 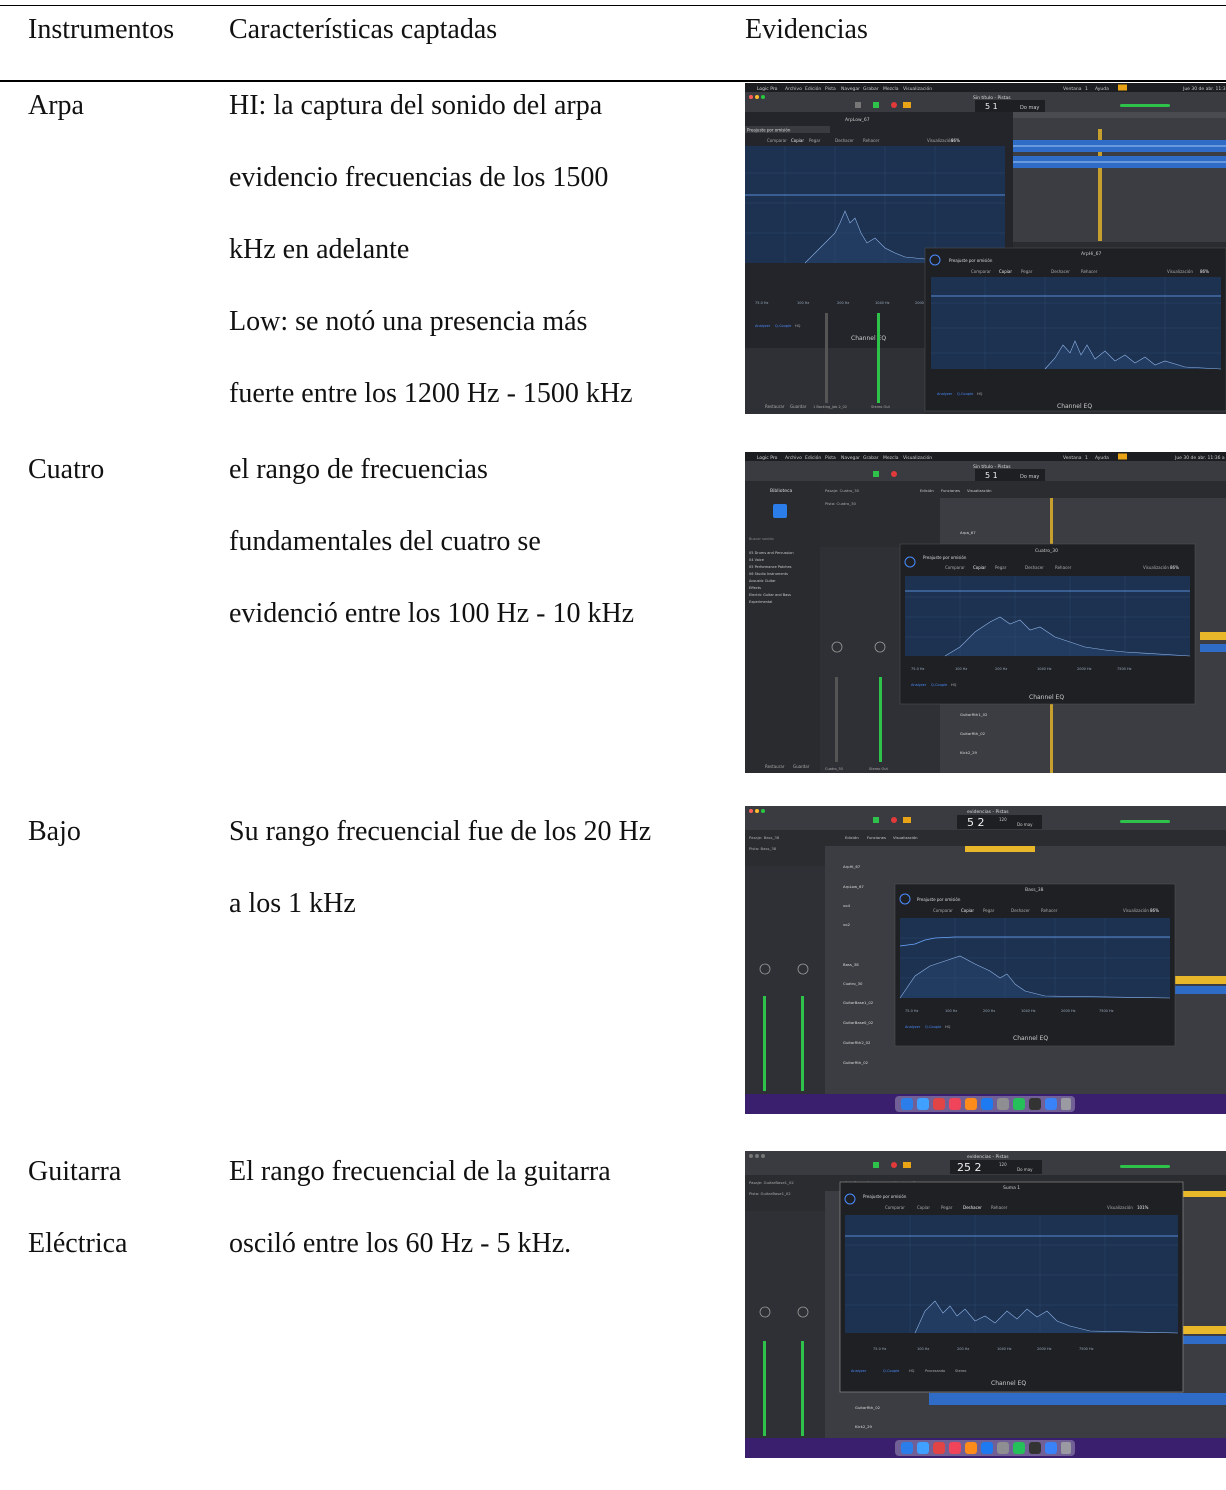 What do you see at coordinates (768, 574) in the screenshot?
I see `library-item: 06 Studio Instruments` at bounding box center [768, 574].